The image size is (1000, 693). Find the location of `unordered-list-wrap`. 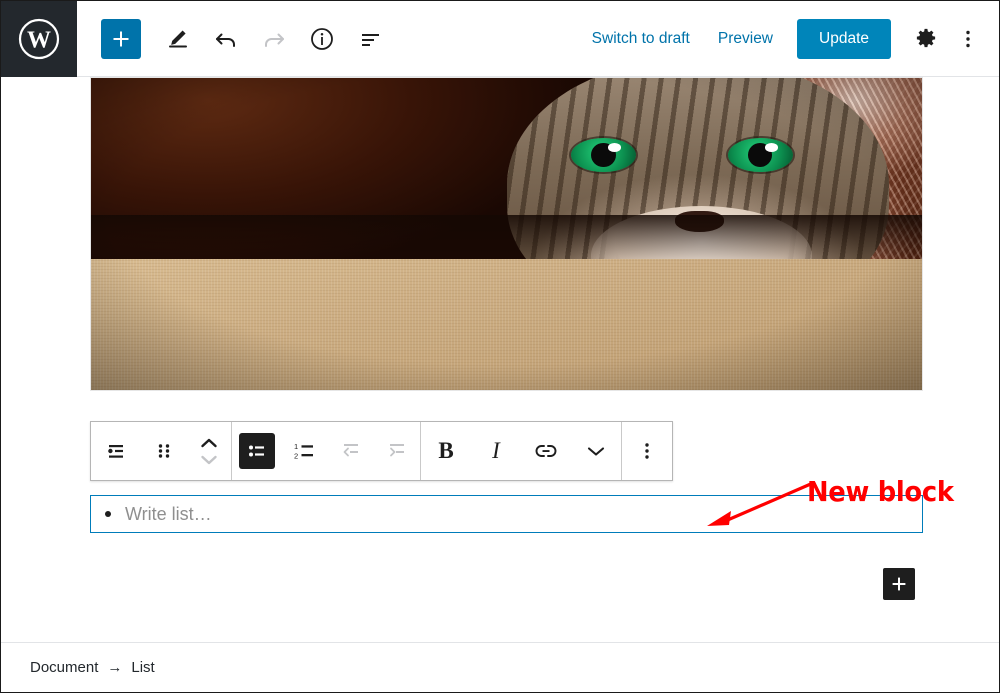

unordered-list-wrap is located at coordinates (257, 451).